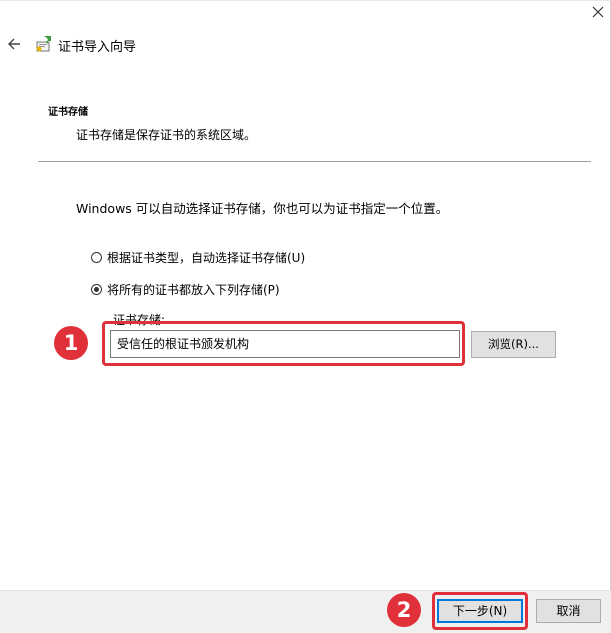 This screenshot has width=611, height=633. I want to click on step-badge-1: 1, so click(71, 343).